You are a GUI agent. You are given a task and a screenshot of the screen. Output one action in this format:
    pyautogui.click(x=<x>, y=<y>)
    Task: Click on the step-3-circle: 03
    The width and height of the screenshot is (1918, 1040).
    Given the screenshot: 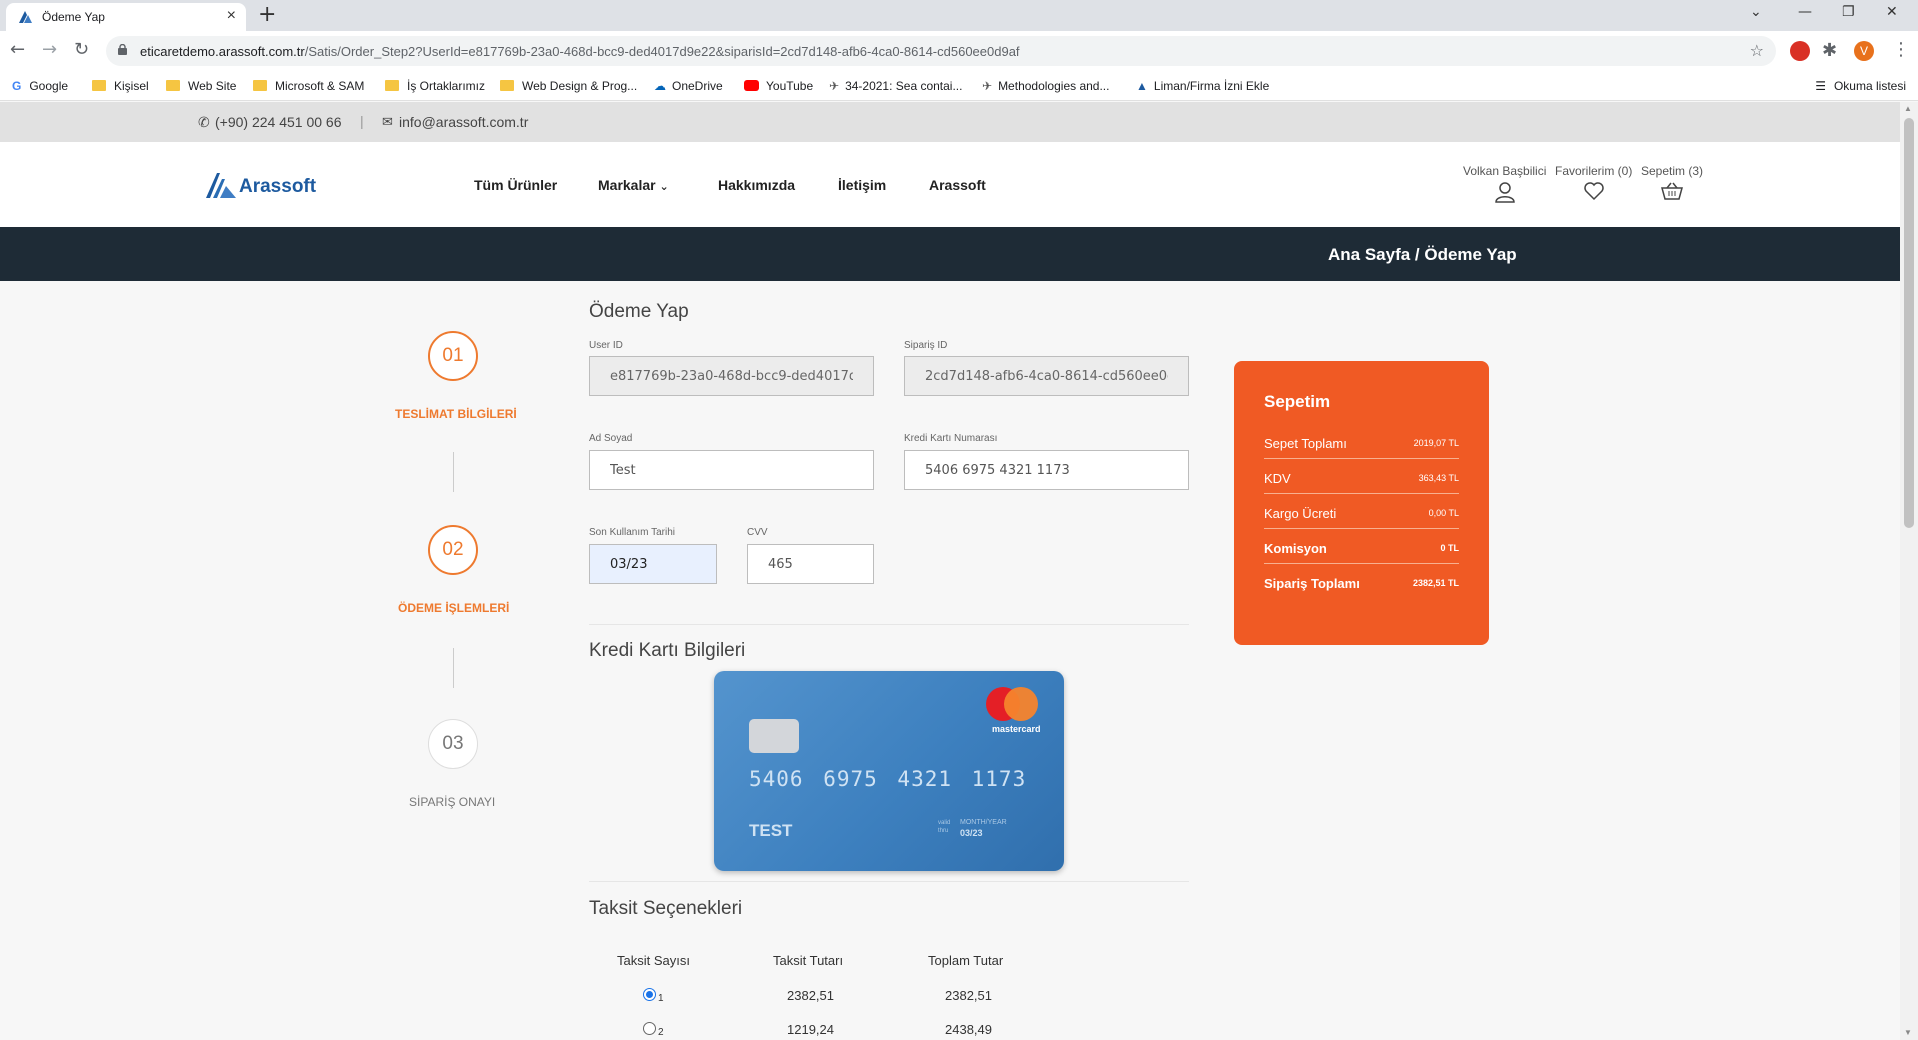 What is the action you would take?
    pyautogui.click(x=453, y=744)
    